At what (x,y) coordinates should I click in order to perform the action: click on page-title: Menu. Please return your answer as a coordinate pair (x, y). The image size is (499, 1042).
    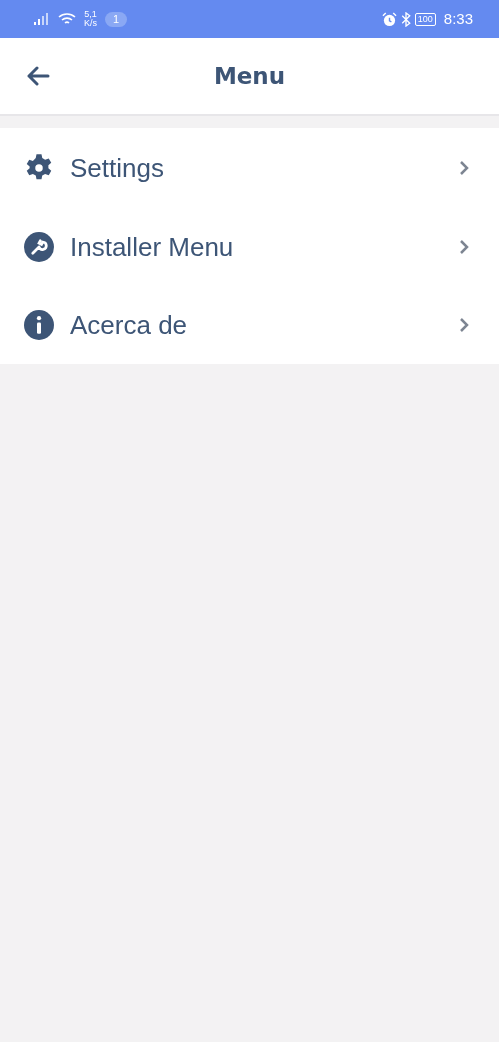
    Looking at the image, I should click on (249, 76).